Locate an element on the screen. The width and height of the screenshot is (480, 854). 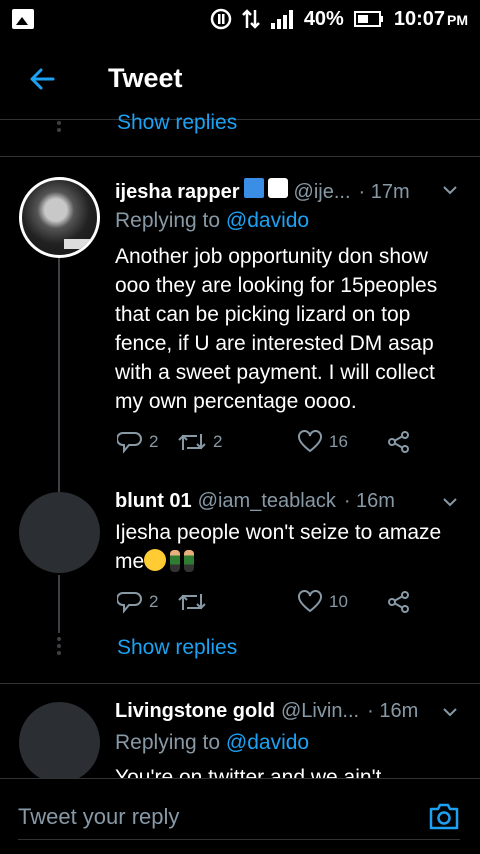
sleepy-face-emoji-icon is located at coordinates (155, 560).